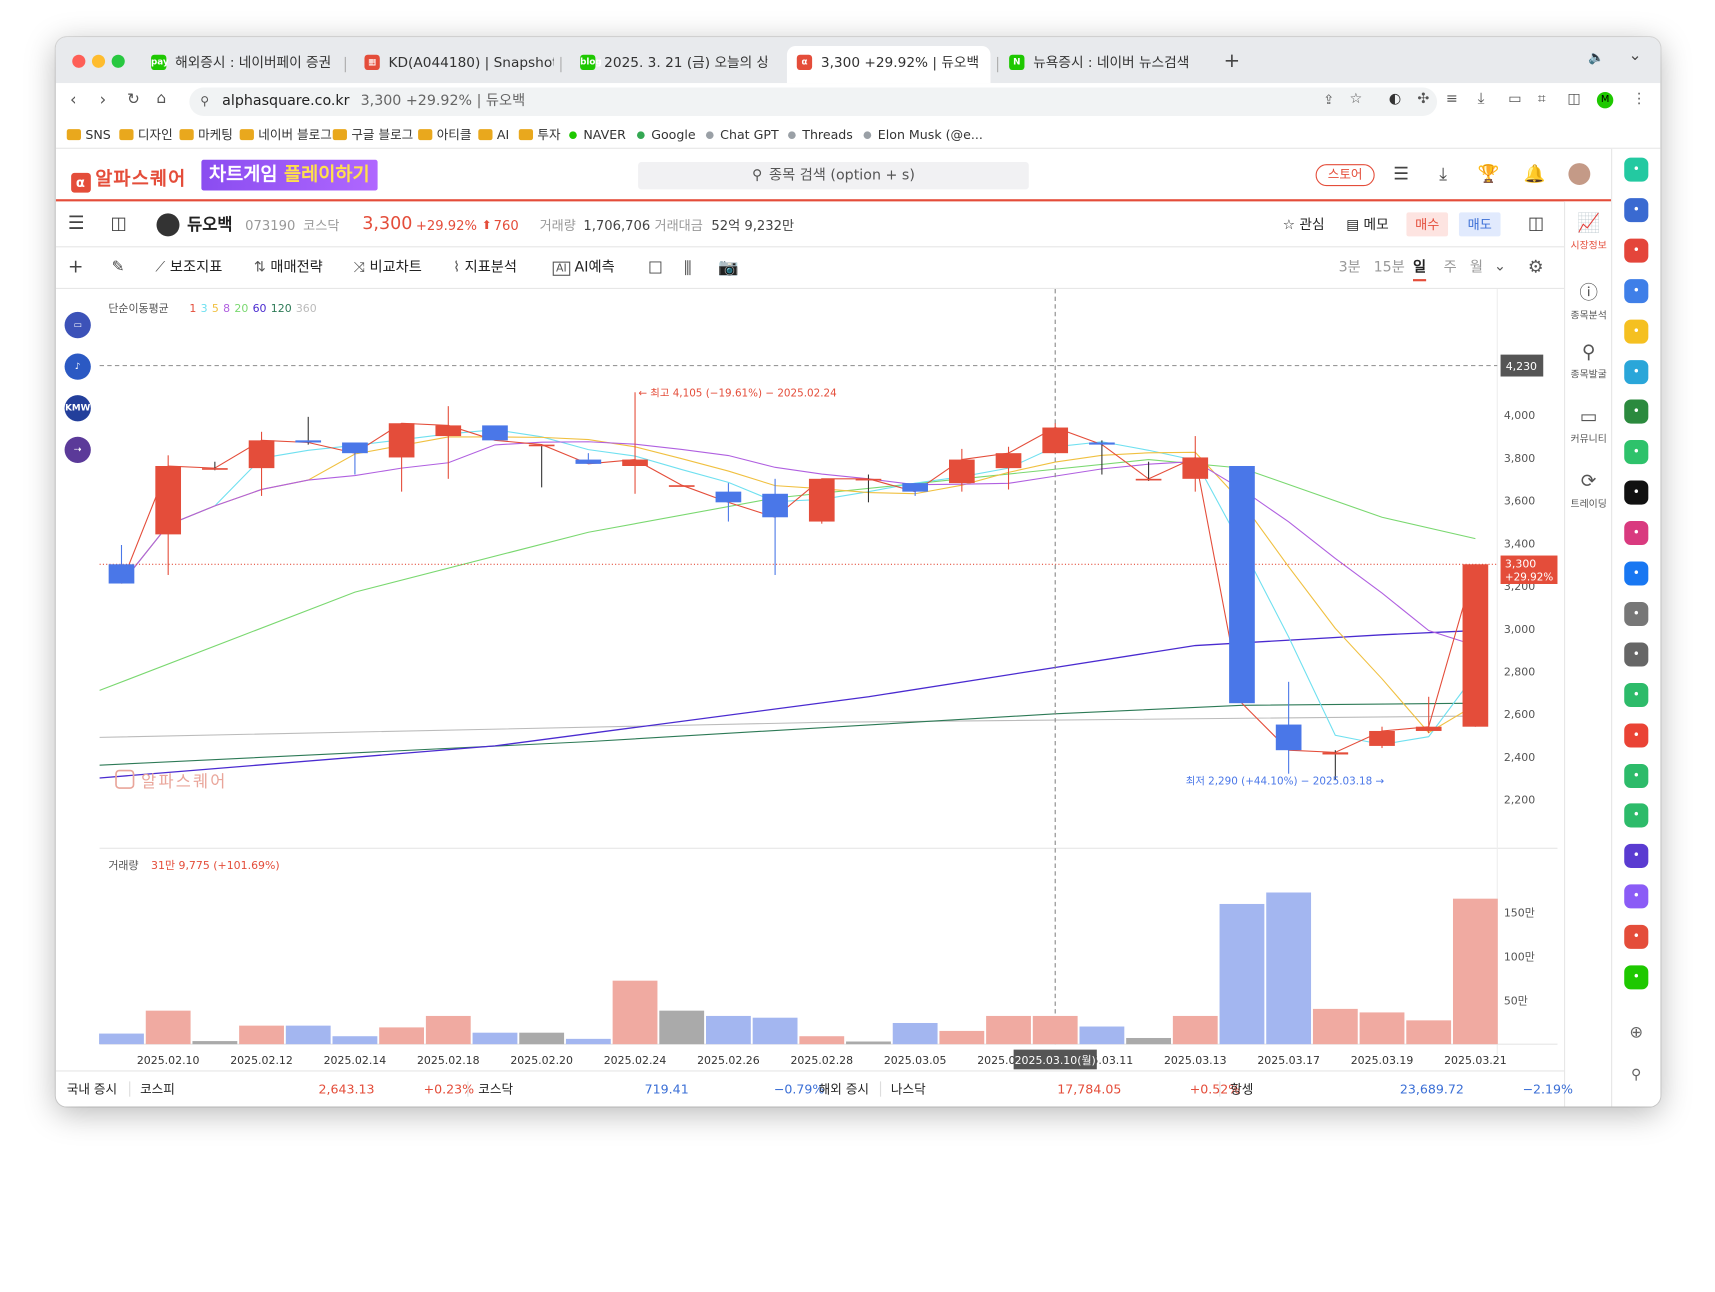  Describe the element at coordinates (1401, 173) in the screenshot. I see `watchlist-add-icon: ☰` at that location.